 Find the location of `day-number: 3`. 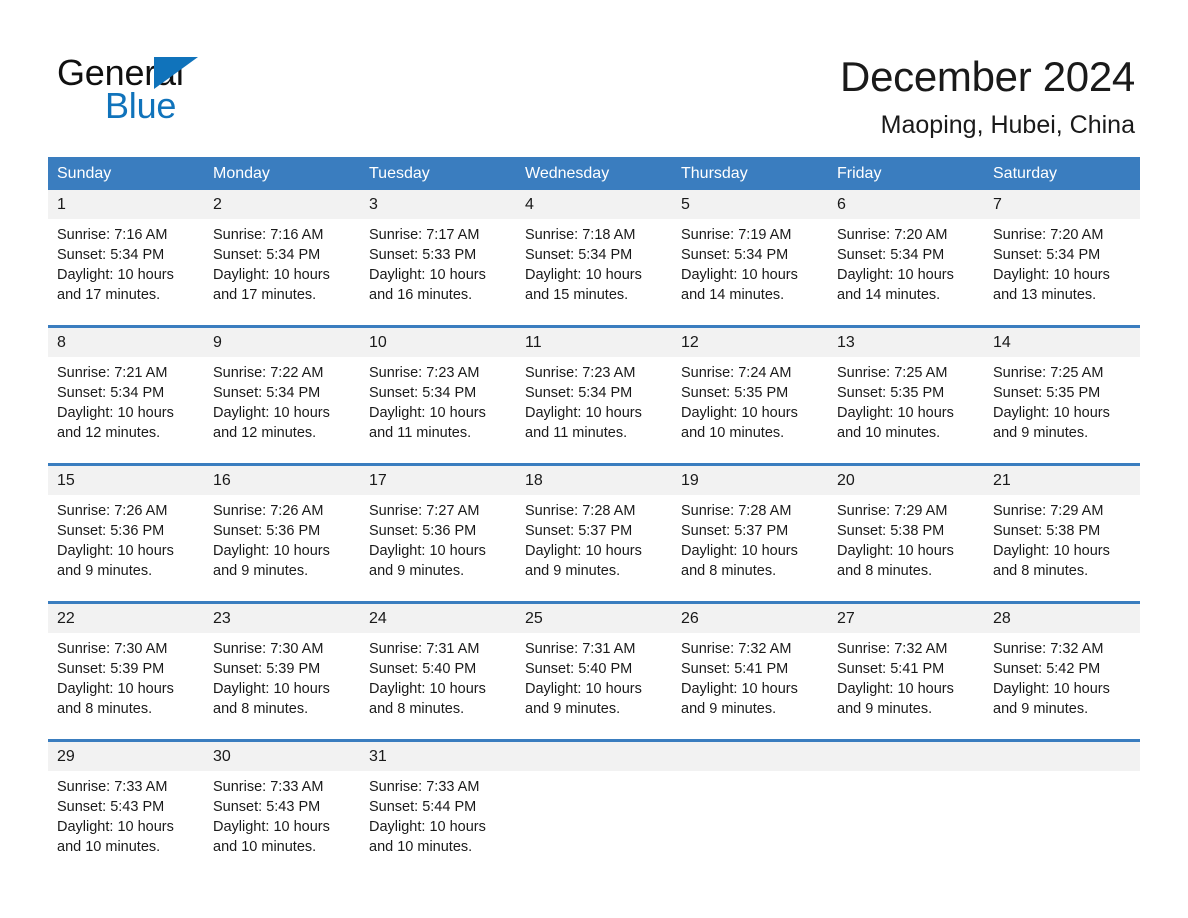

day-number: 3 is located at coordinates (438, 204).